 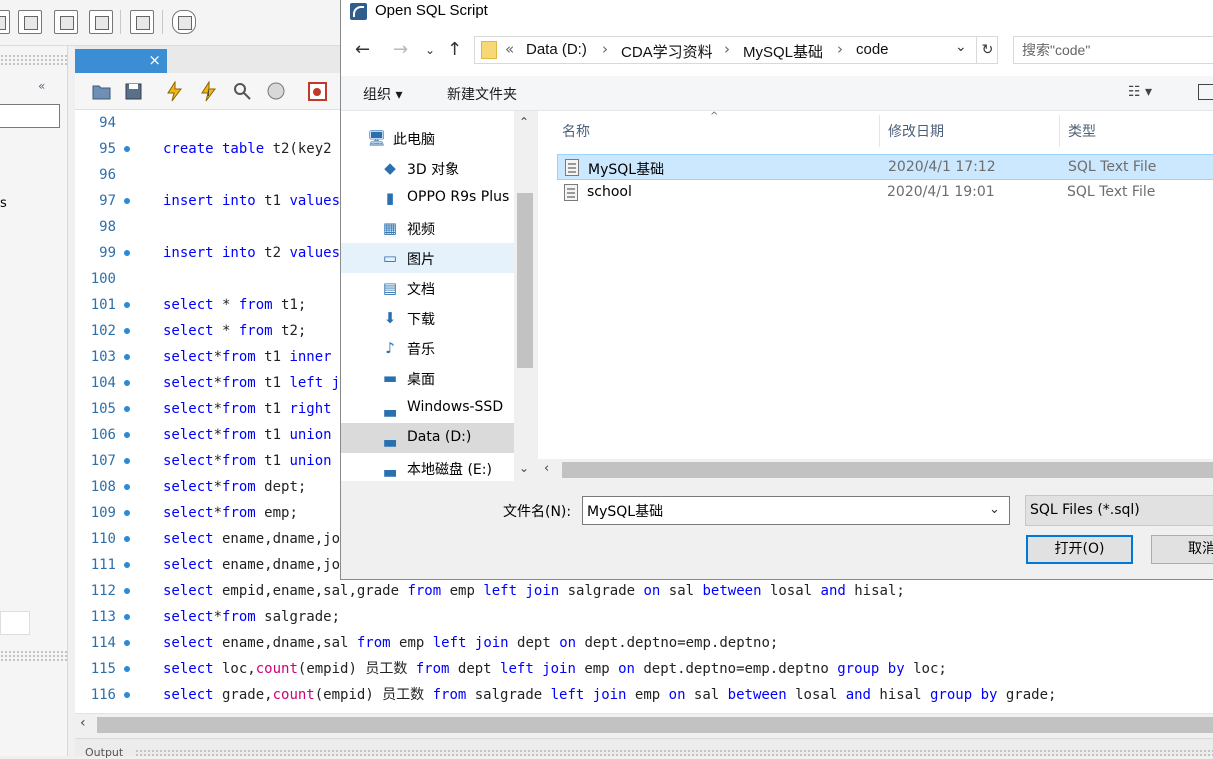 I want to click on view-icon, so click(x=66, y=22).